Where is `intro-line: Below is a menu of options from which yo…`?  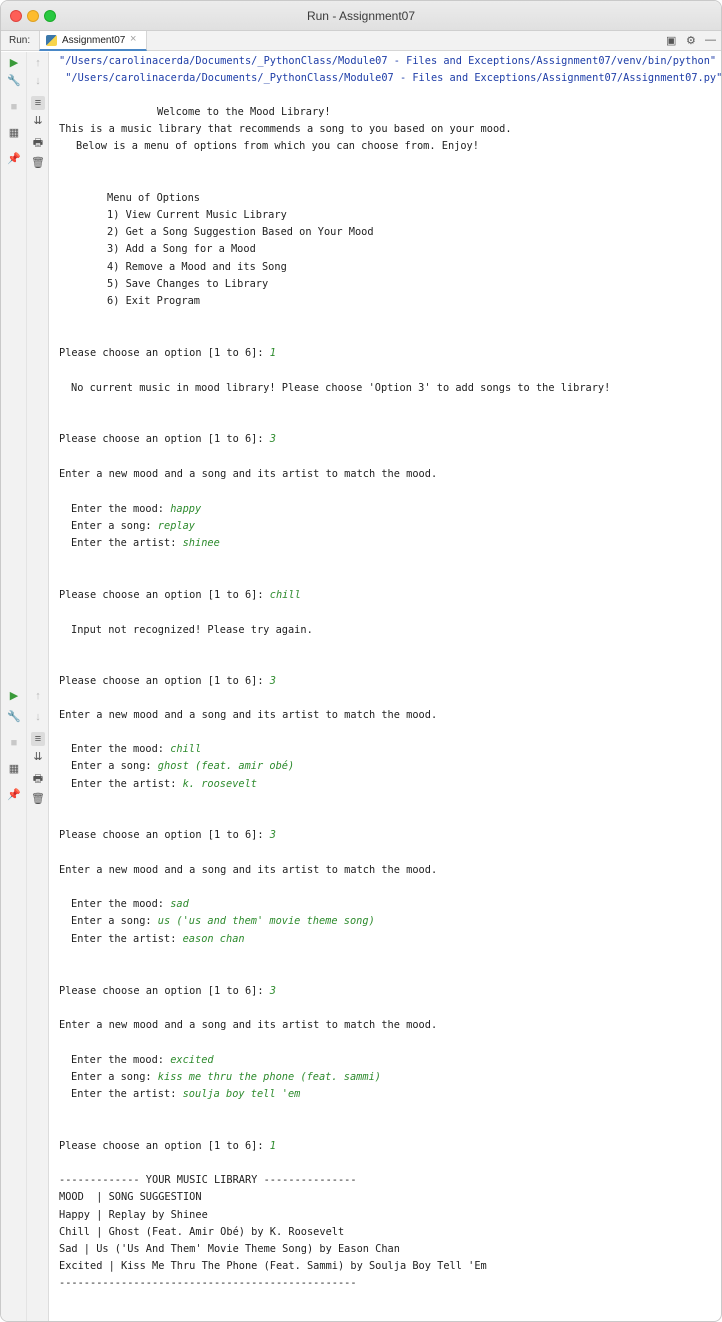
intro-line: Below is a menu of options from which yo… is located at coordinates (277, 146).